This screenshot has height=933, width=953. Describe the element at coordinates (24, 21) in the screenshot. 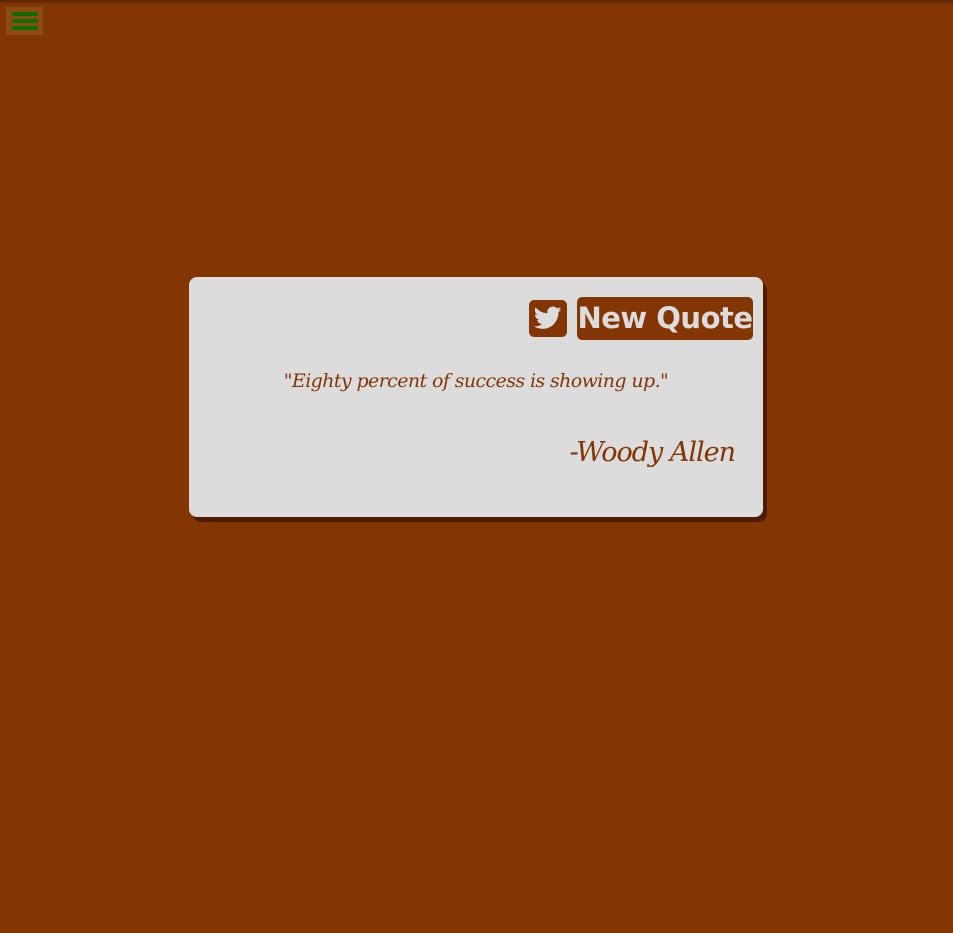

I see `menu-button` at that location.